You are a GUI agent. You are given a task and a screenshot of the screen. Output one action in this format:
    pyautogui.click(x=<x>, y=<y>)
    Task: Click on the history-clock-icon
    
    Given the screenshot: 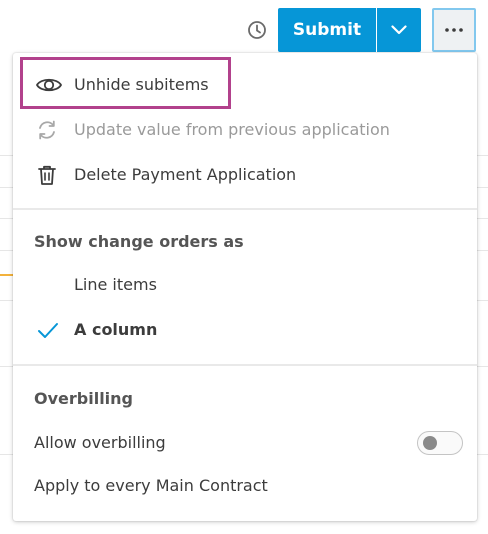 What is the action you would take?
    pyautogui.click(x=257, y=30)
    